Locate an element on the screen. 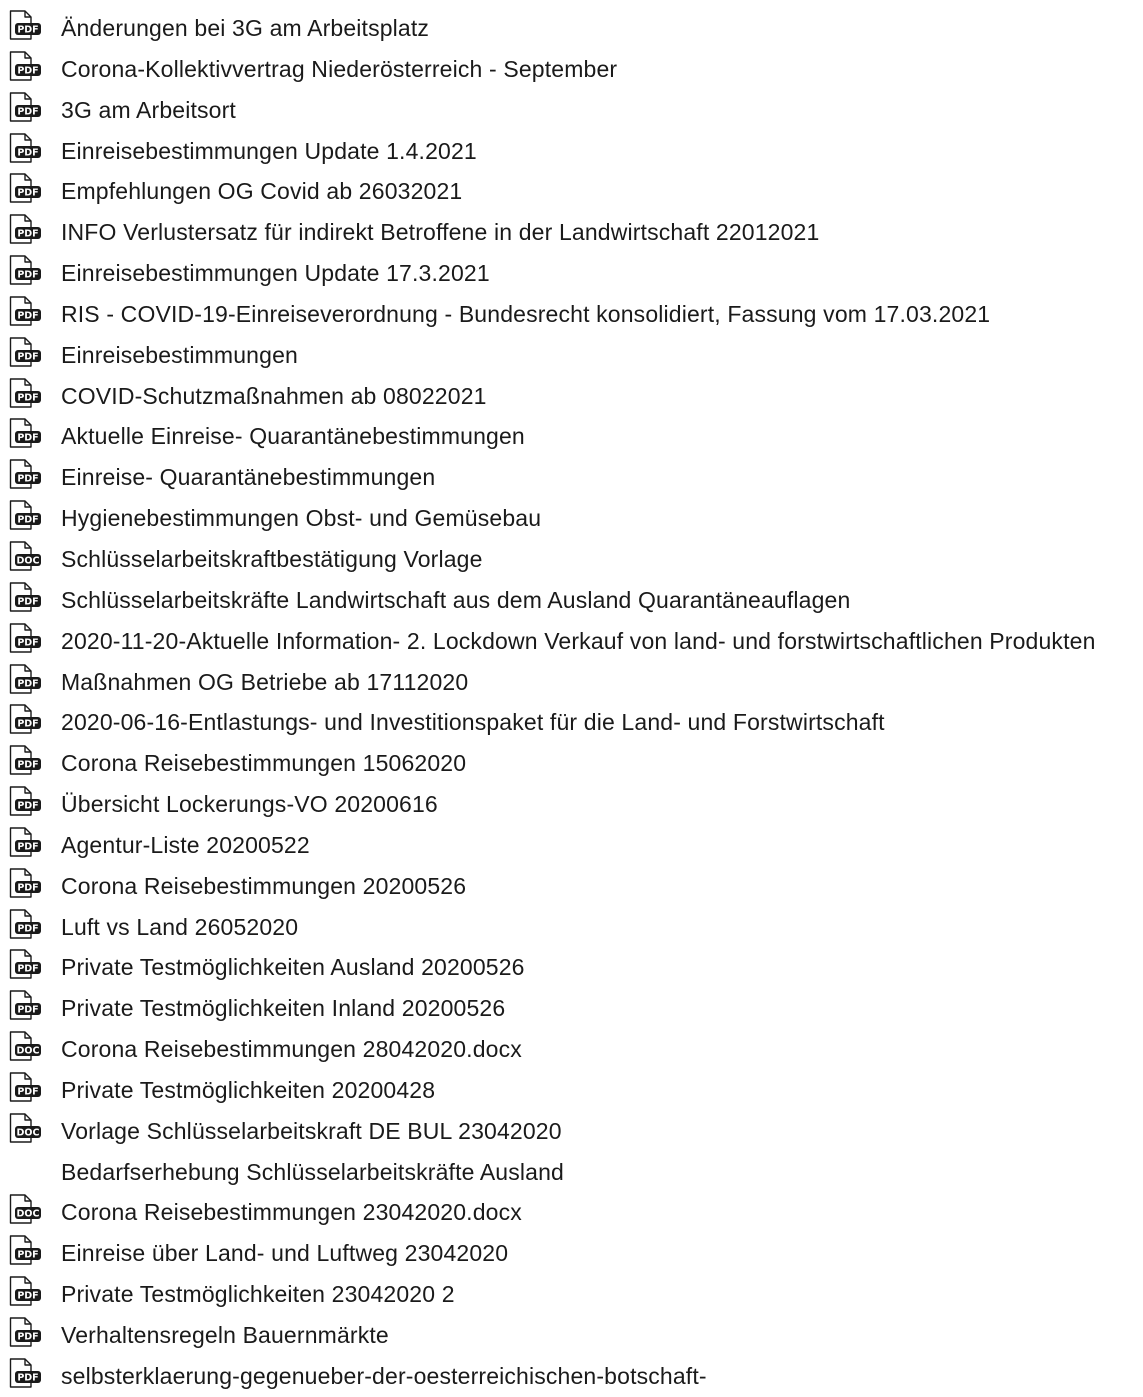 The image size is (1143, 1397). file-link: Übersicht Lockerungs-VO 20200616 is located at coordinates (249, 804).